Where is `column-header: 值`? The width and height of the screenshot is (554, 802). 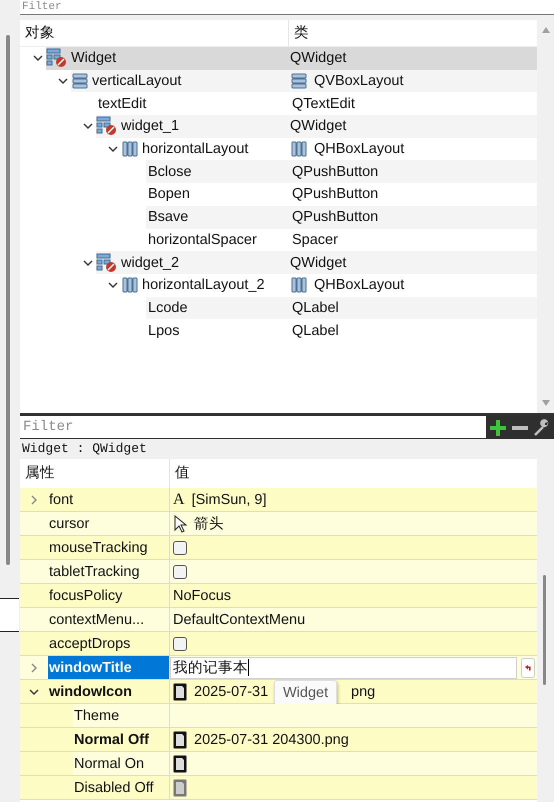
column-header: 值 is located at coordinates (180, 473).